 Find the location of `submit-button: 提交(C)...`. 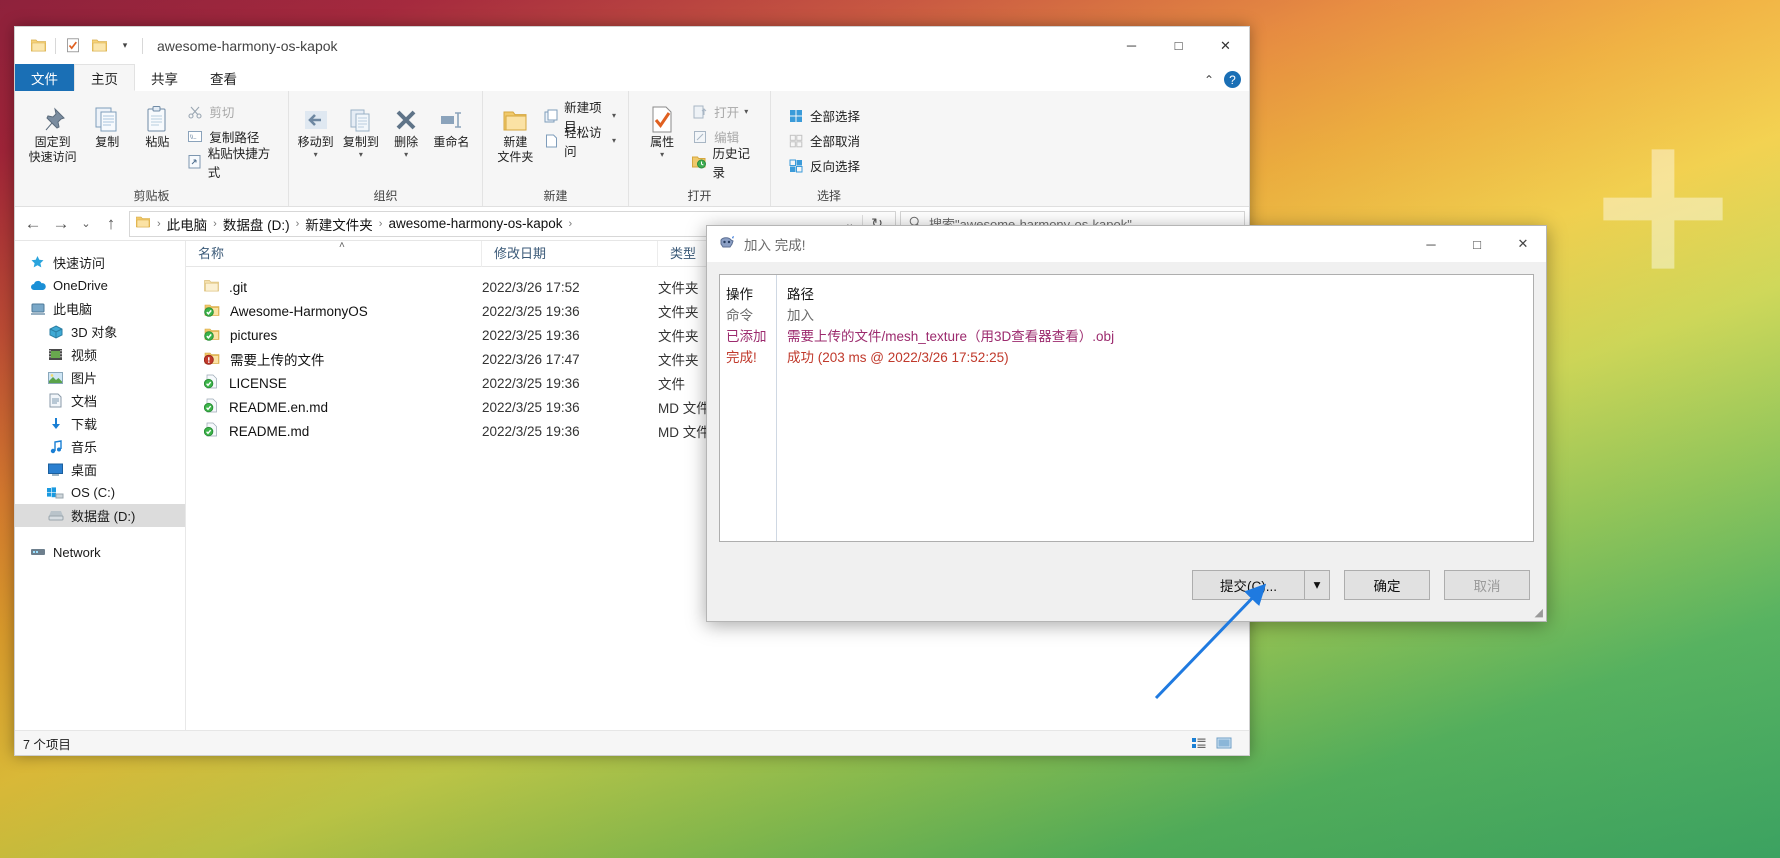

submit-button: 提交(C)... is located at coordinates (1248, 585).